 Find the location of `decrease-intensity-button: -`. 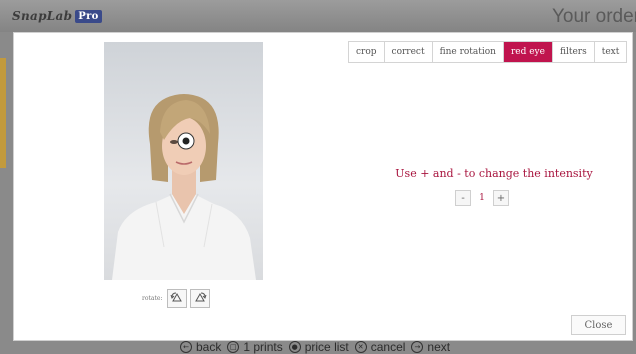

decrease-intensity-button: - is located at coordinates (463, 198).